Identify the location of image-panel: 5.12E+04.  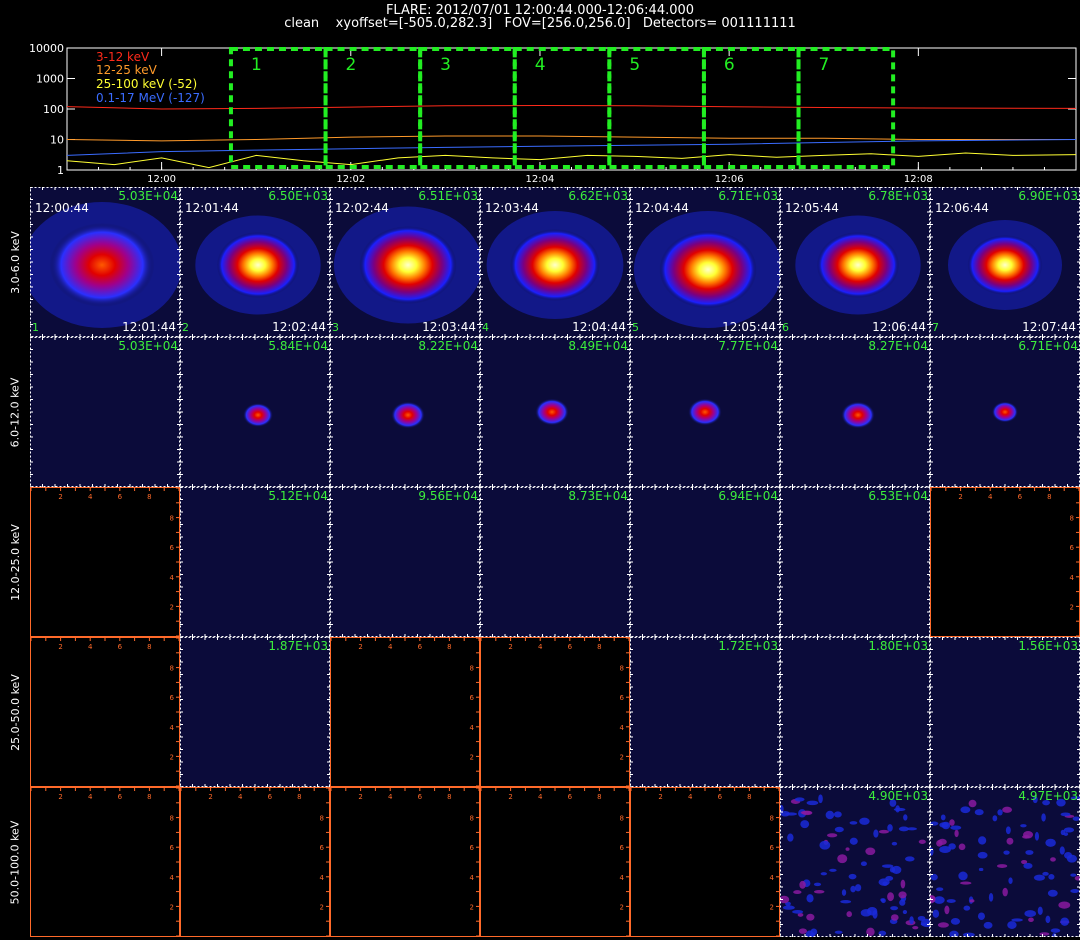
(255, 562).